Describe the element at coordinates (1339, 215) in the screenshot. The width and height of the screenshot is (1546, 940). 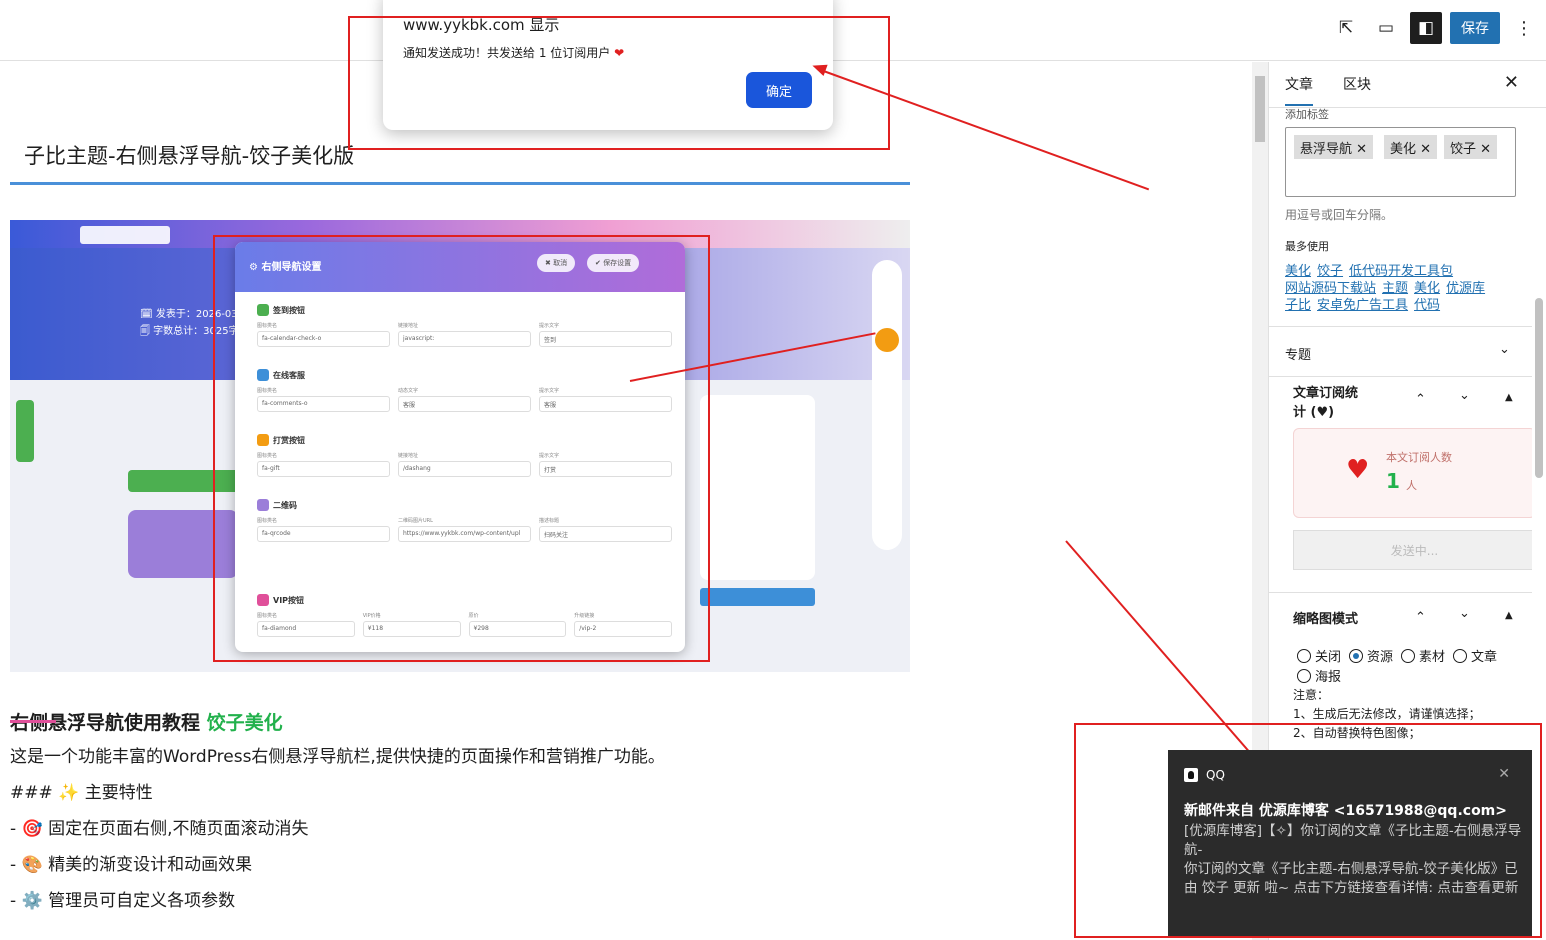
I see `tag-help-text: 用逗号或回车分隔。` at that location.